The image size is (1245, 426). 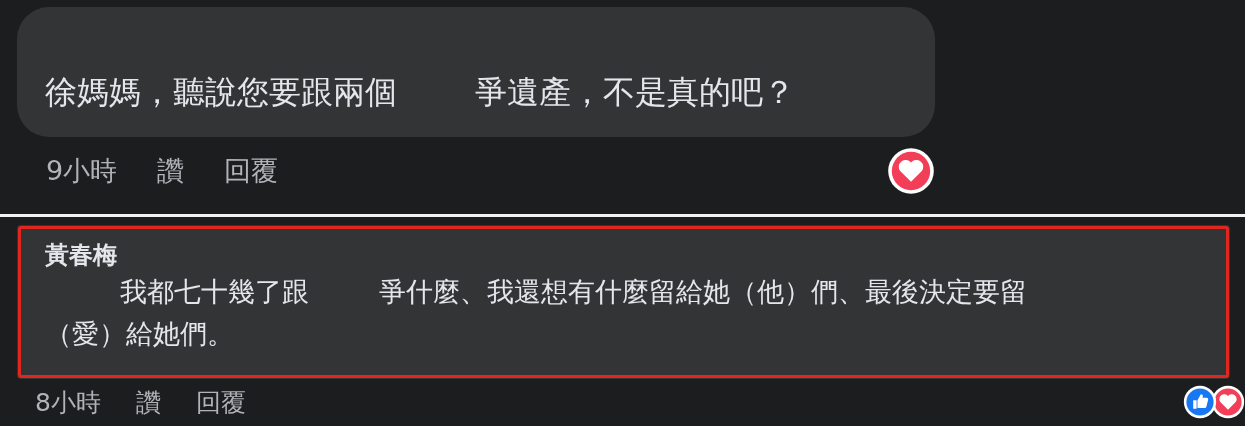 What do you see at coordinates (214, 292) in the screenshot?
I see `comment-text: 我都七十幾了跟` at bounding box center [214, 292].